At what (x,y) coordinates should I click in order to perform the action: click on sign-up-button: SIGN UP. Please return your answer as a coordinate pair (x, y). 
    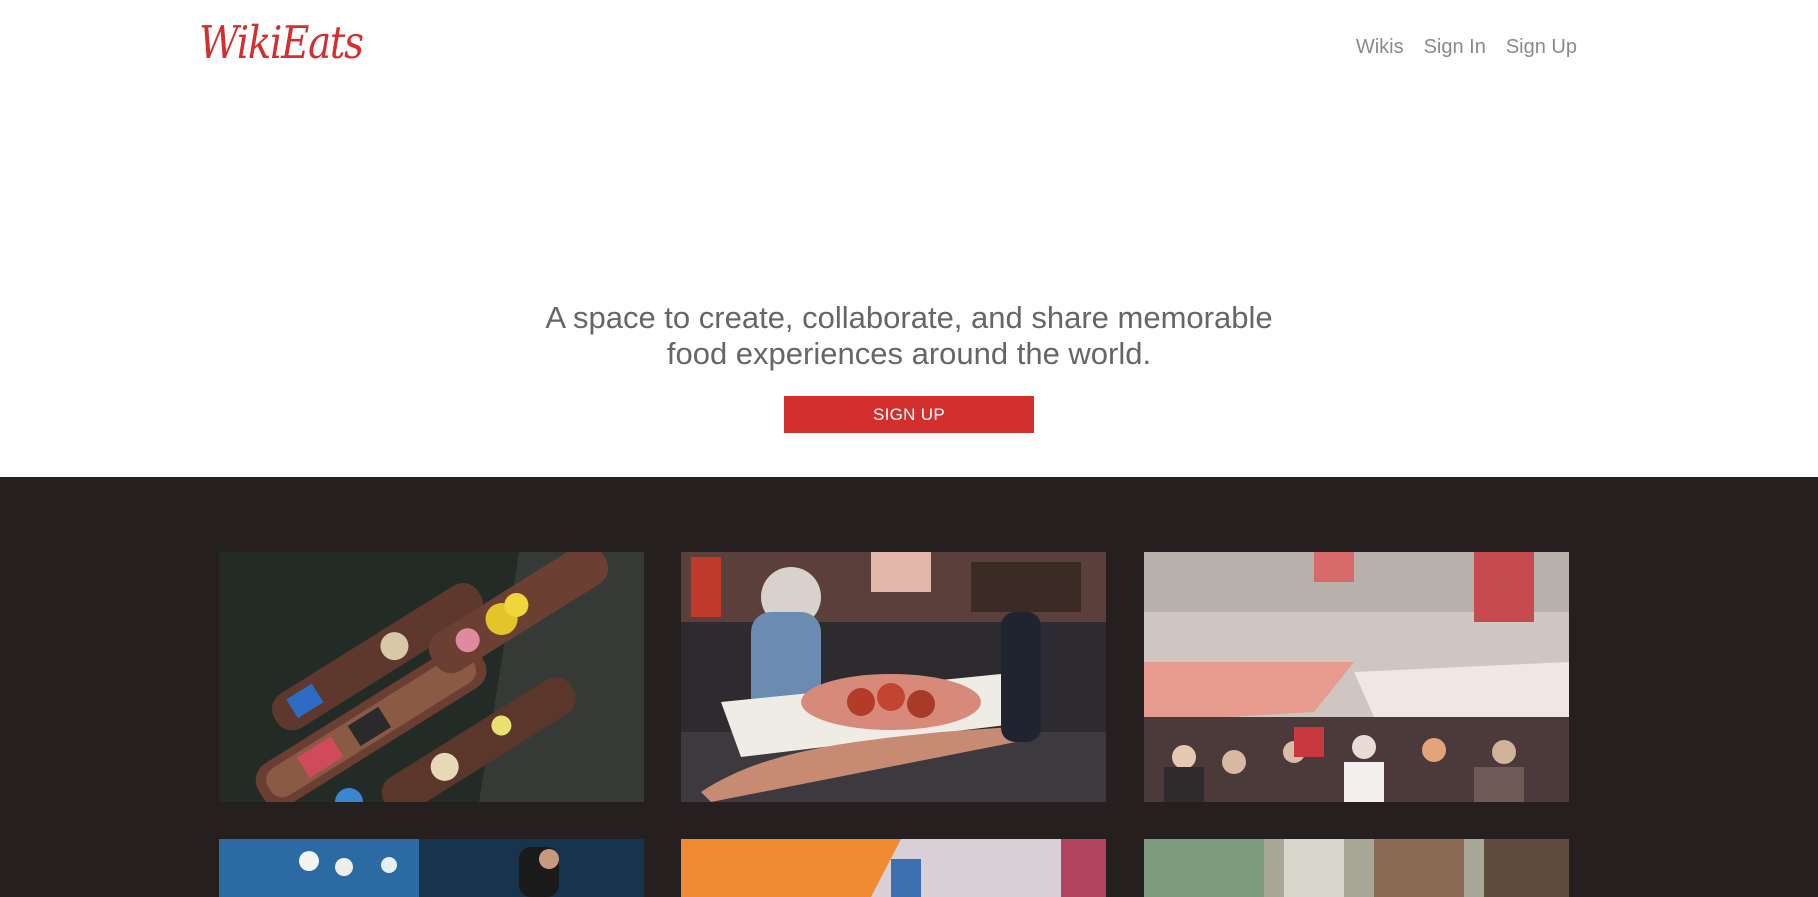
    Looking at the image, I should click on (909, 414).